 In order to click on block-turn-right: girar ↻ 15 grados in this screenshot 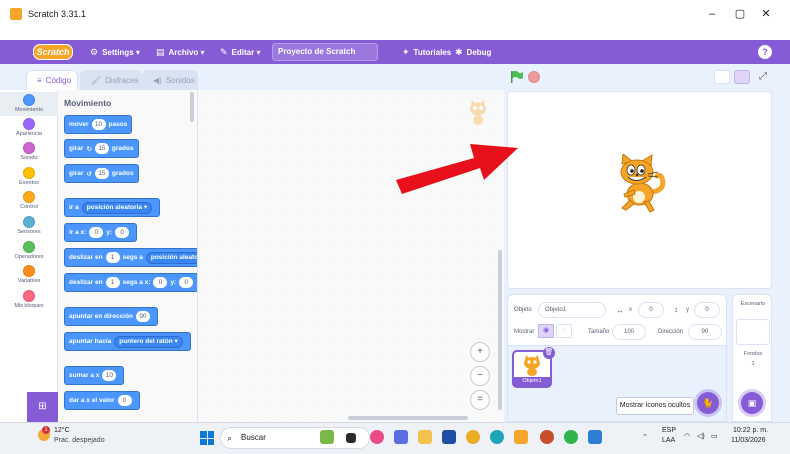, I will do `click(101, 148)`.